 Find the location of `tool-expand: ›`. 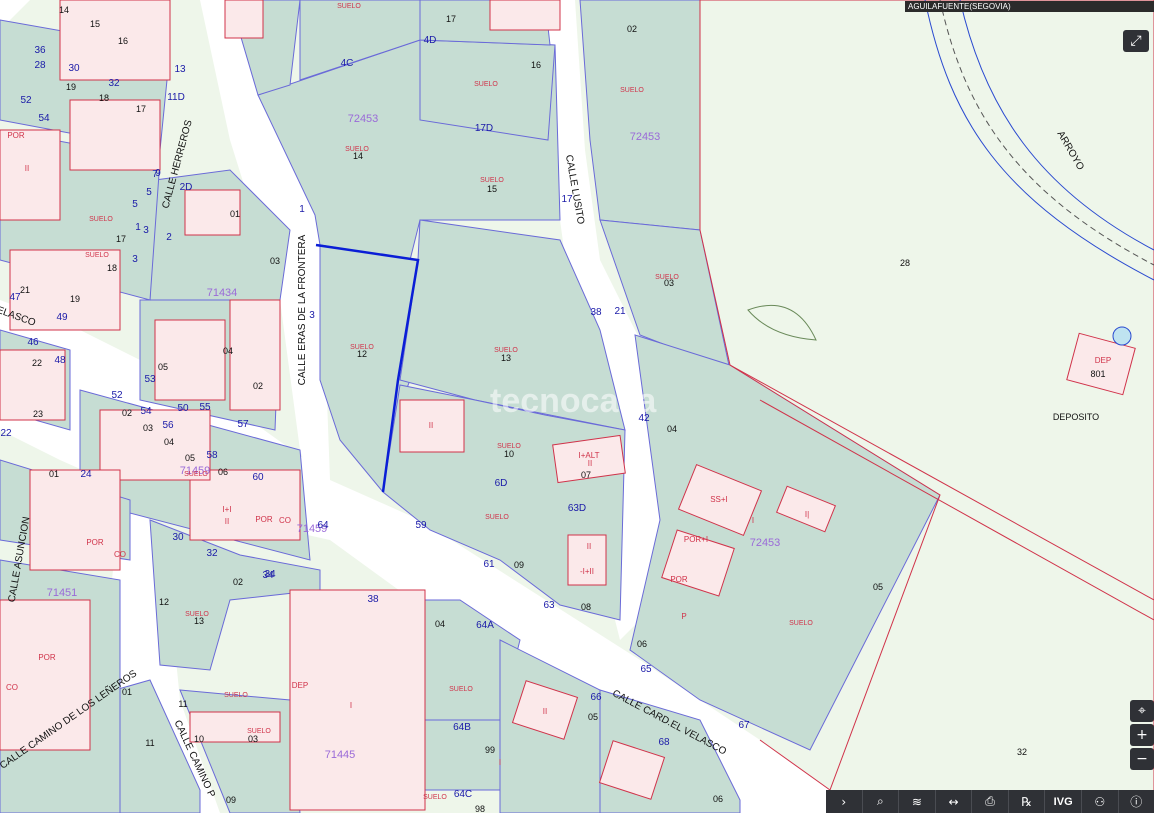

tool-expand: › is located at coordinates (844, 801).